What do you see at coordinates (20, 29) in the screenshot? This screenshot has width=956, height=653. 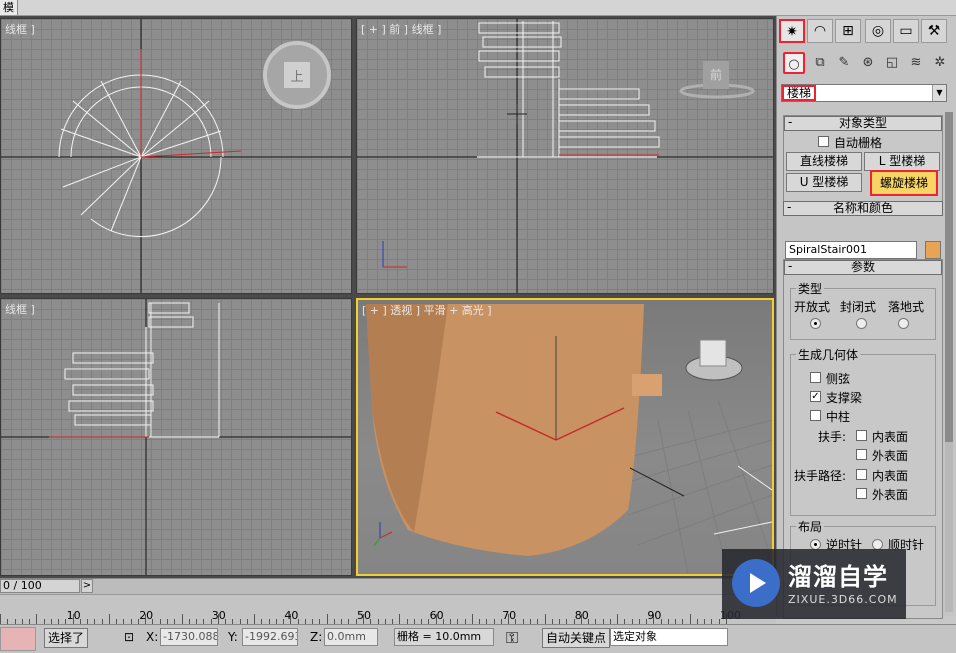 I see `viewport-top-label: 线框 ]` at bounding box center [20, 29].